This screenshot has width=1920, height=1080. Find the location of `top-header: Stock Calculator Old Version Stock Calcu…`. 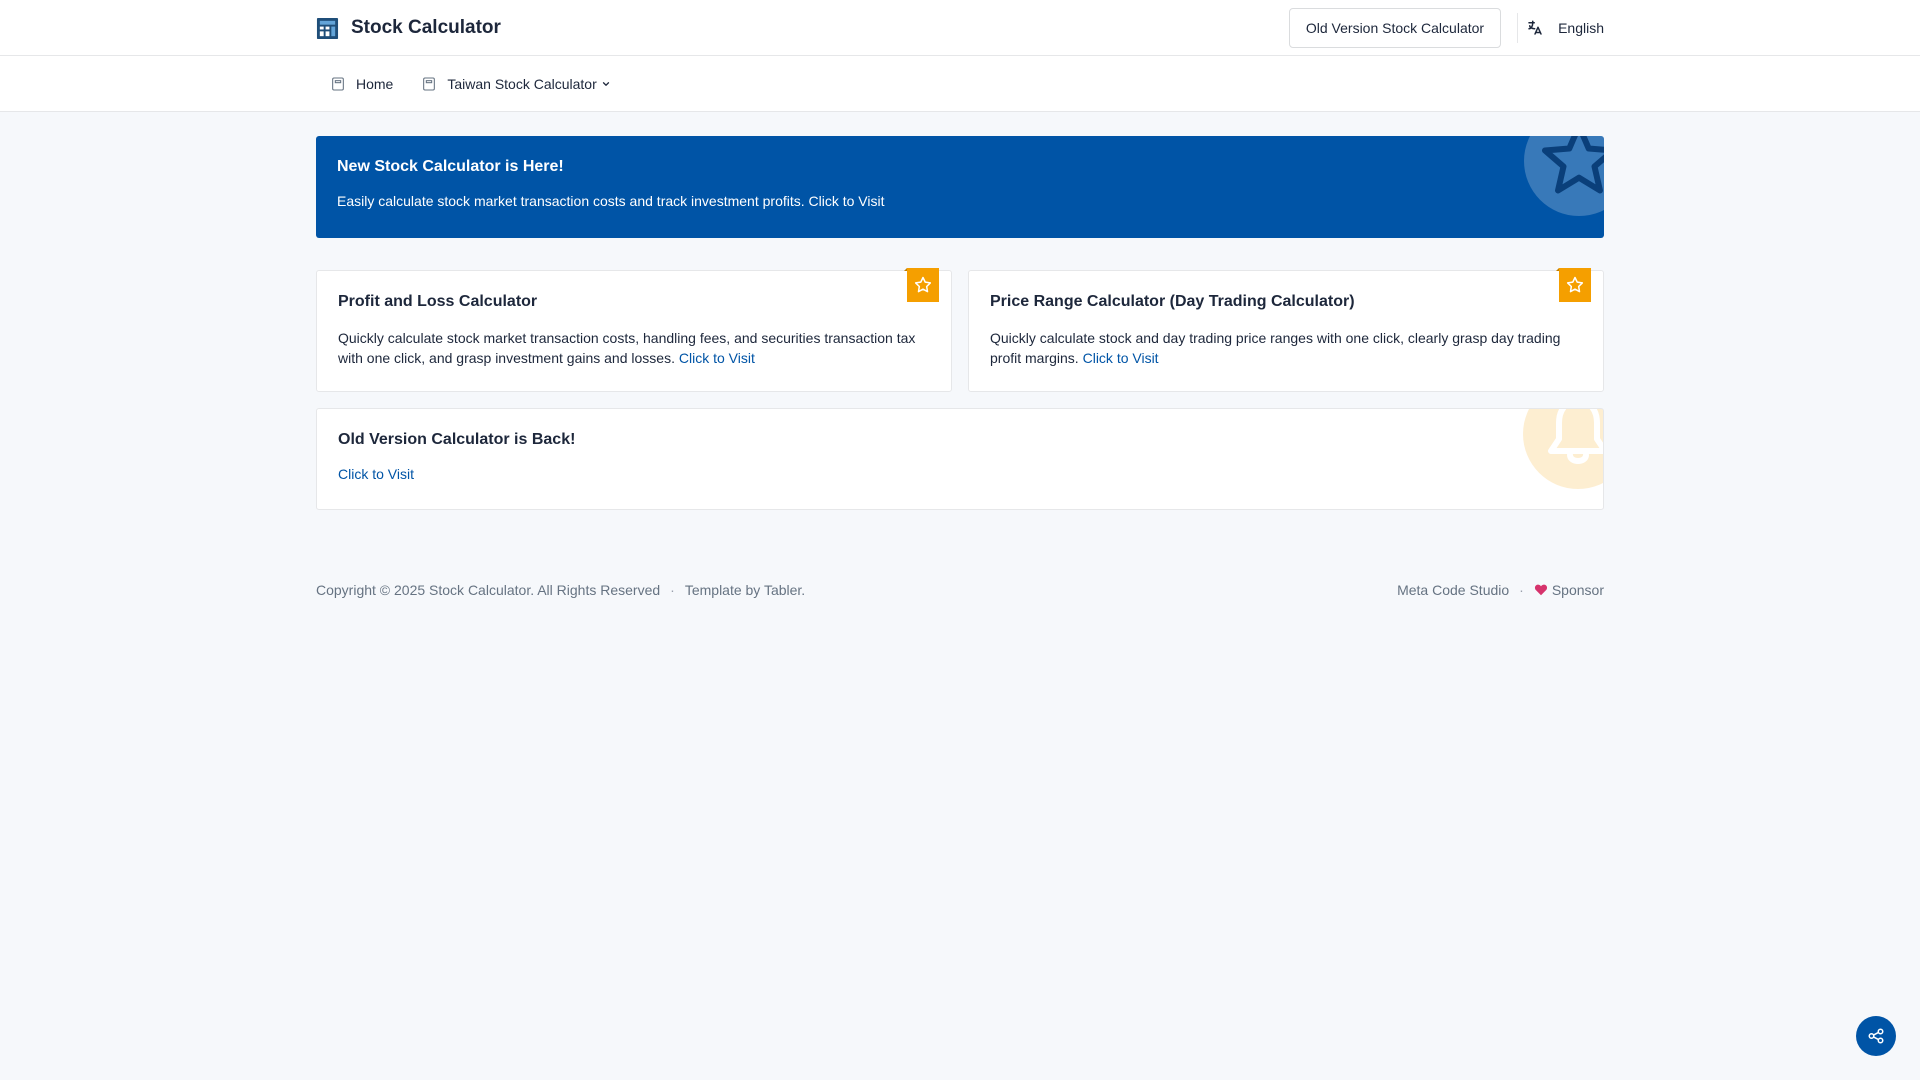

top-header: Stock Calculator Old Version Stock Calcu… is located at coordinates (960, 28).